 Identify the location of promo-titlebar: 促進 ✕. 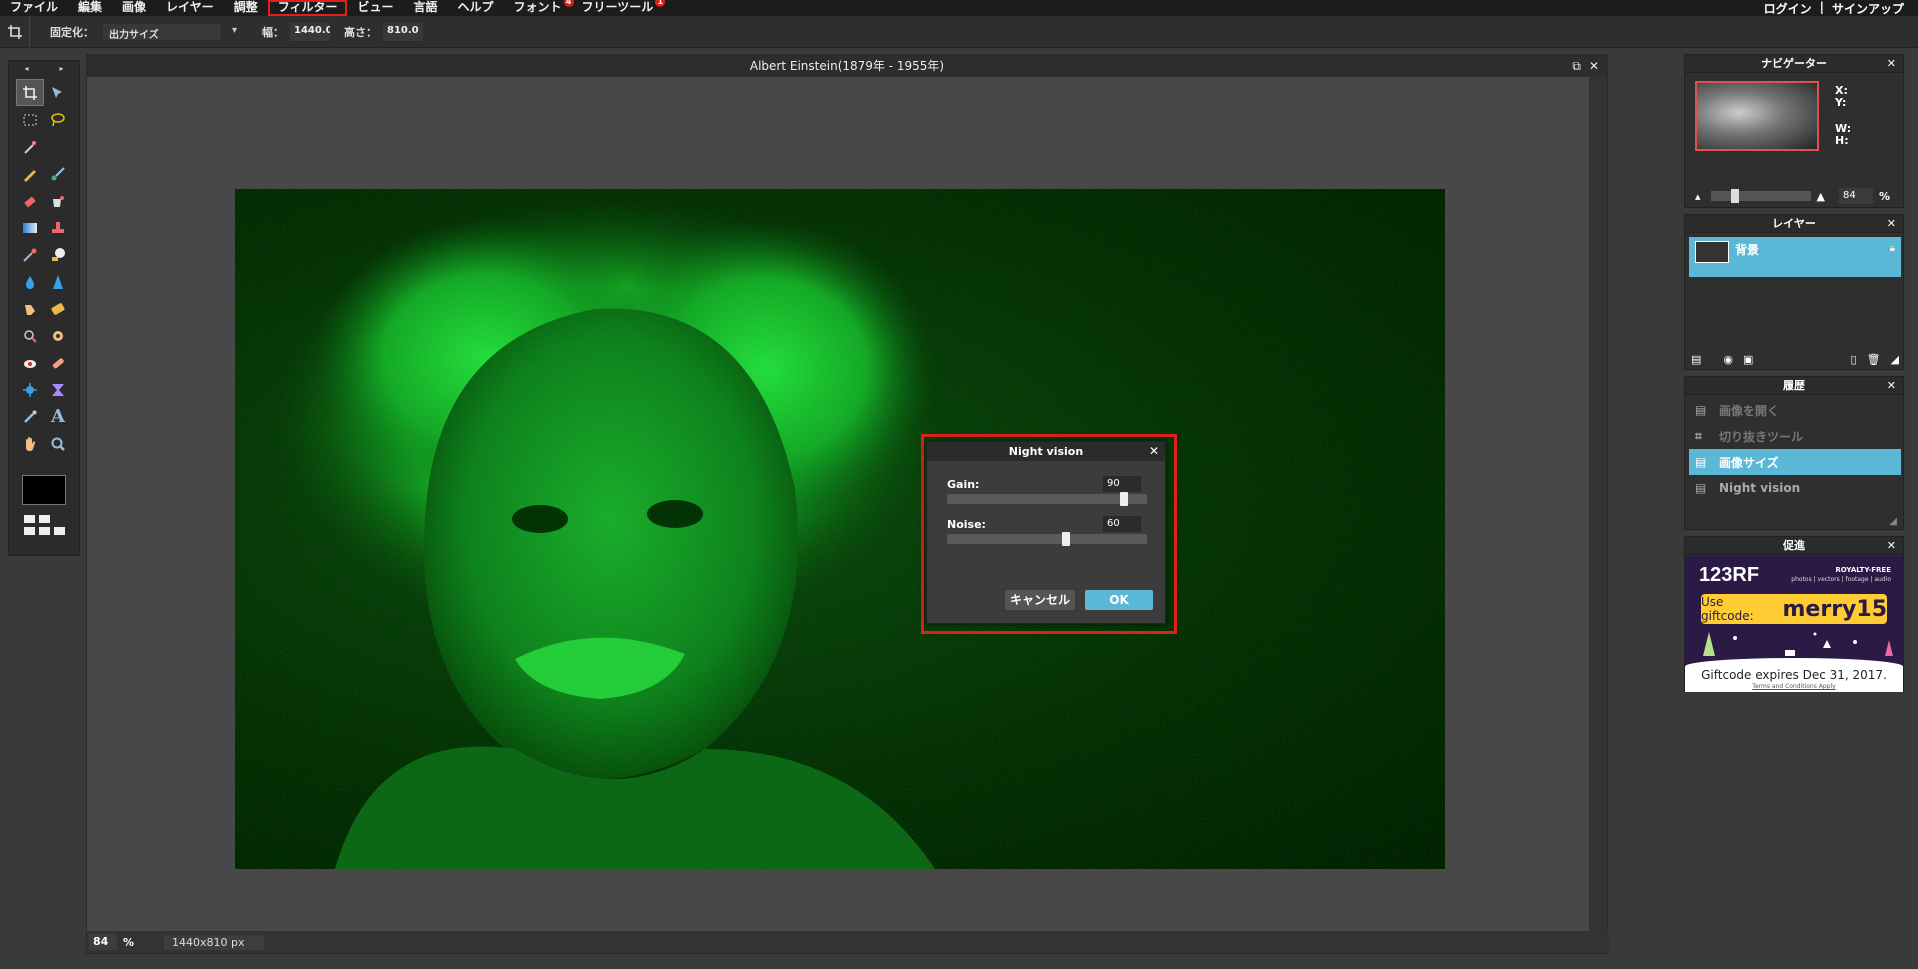
(1794, 546).